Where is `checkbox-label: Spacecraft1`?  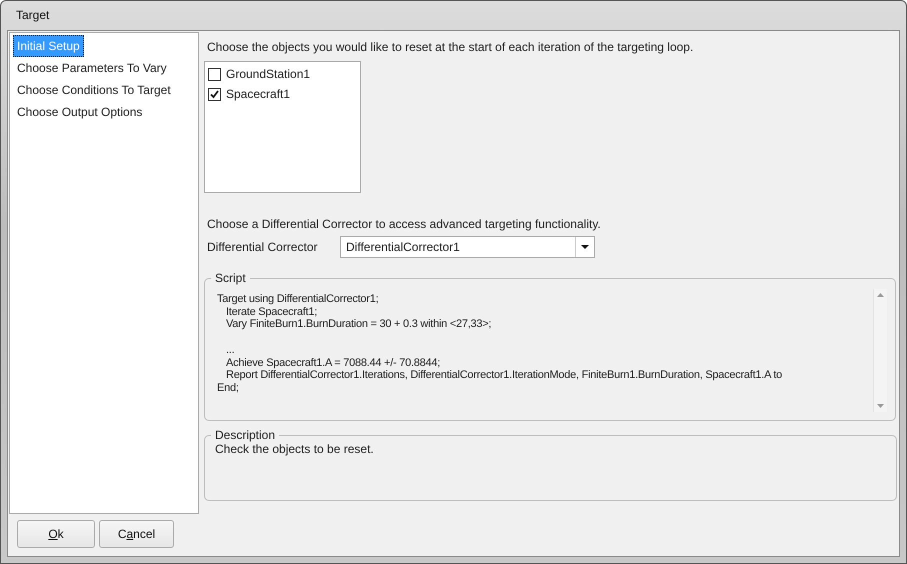 checkbox-label: Spacecraft1 is located at coordinates (258, 94).